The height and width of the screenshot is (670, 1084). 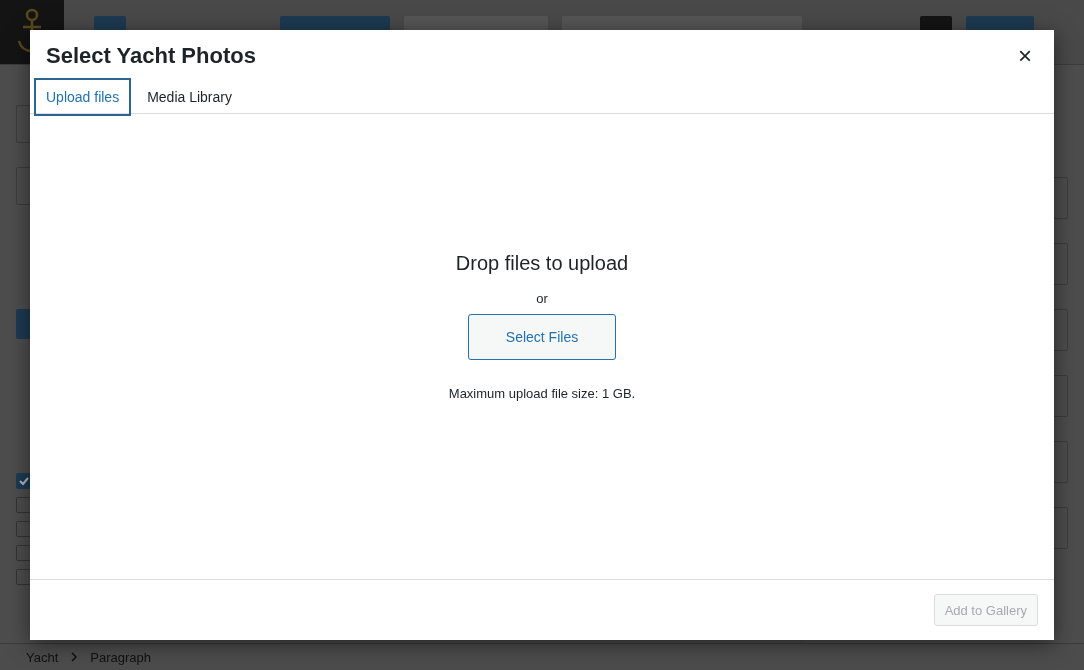 I want to click on upload-size-note: Maximum upload file size: 1 GB., so click(x=542, y=393).